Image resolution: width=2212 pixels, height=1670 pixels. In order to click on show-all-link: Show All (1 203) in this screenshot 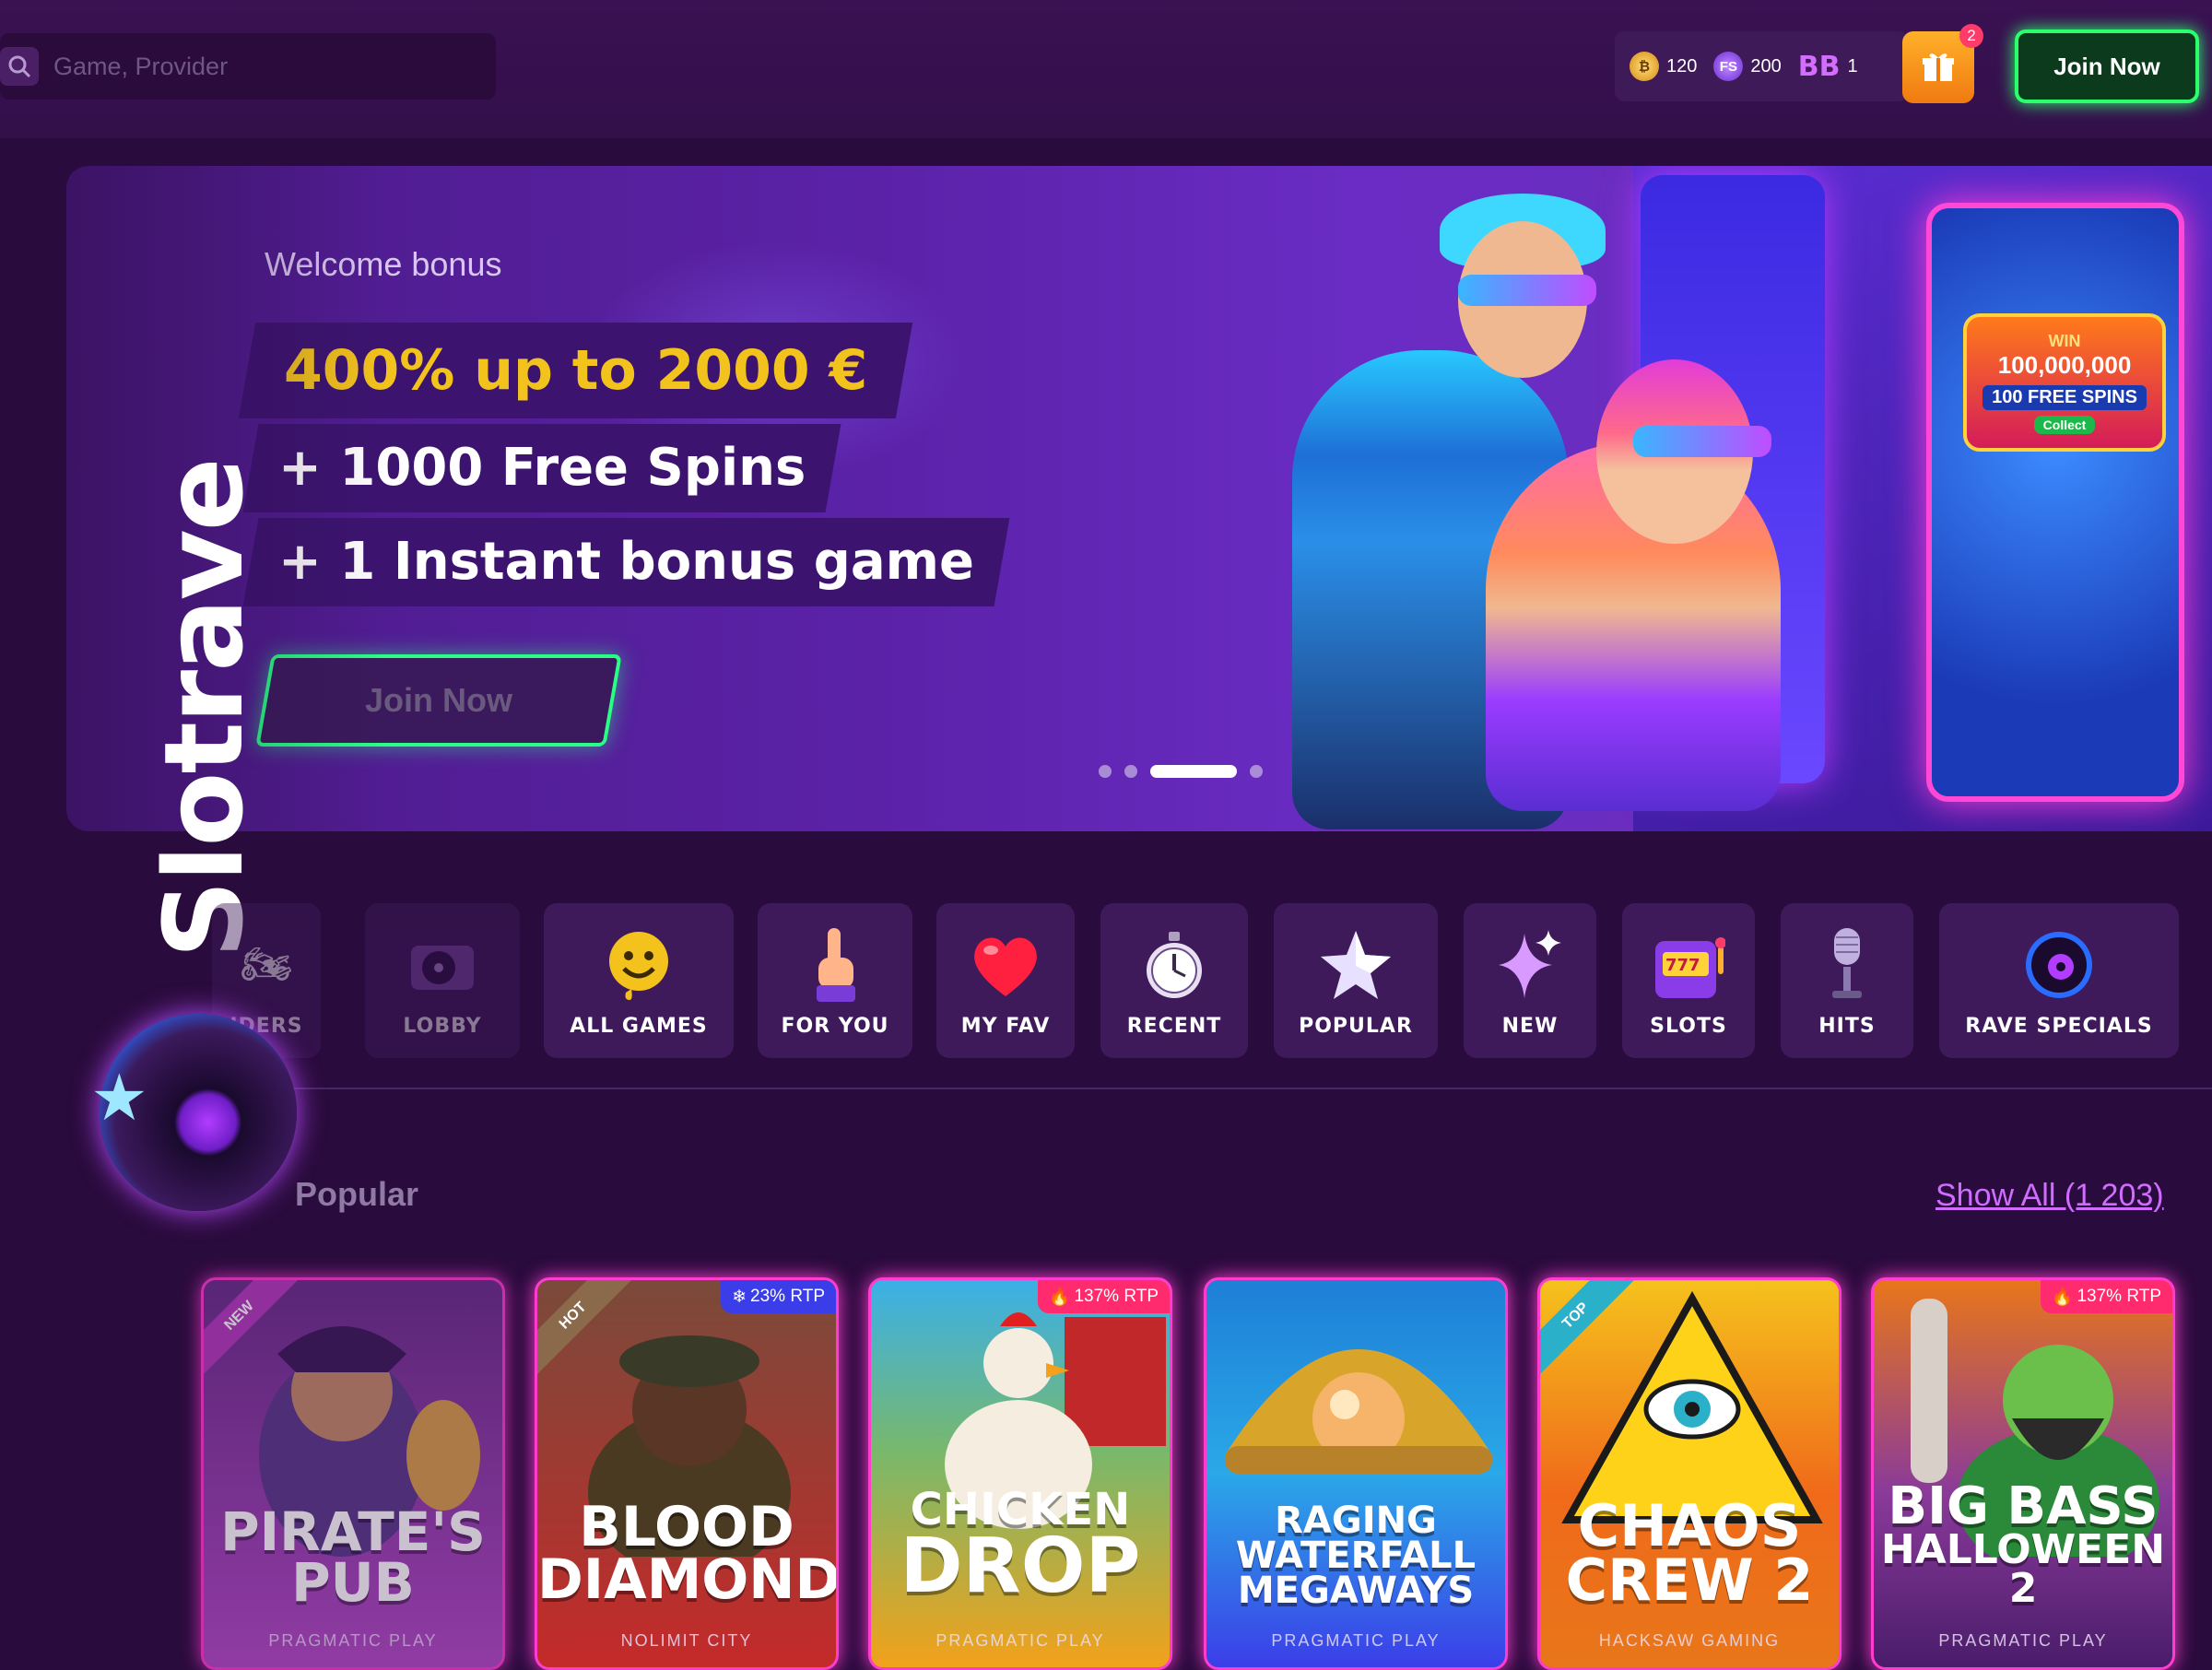, I will do `click(2050, 1196)`.